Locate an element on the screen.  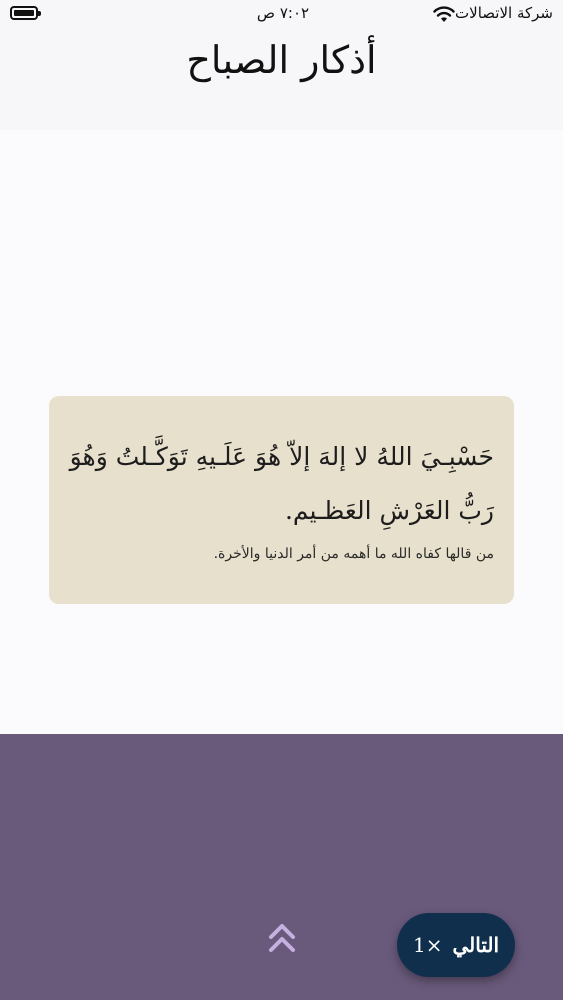
double-chevron-up-icon is located at coordinates (282, 938).